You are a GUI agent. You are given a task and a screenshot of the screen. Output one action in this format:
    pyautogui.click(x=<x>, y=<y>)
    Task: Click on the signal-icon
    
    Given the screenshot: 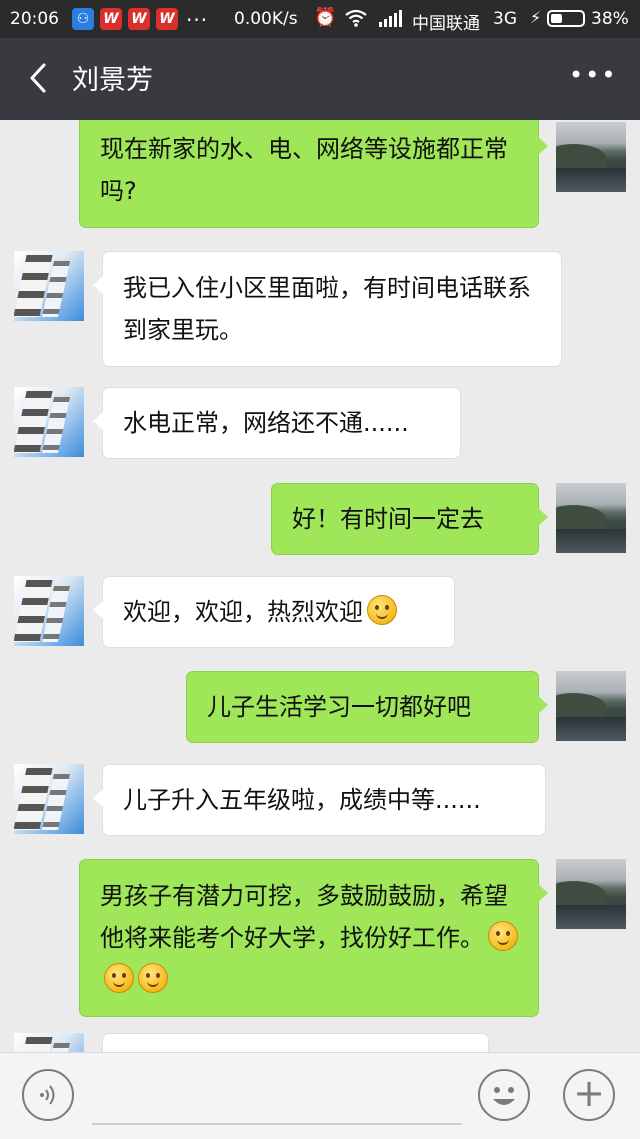 What is the action you would take?
    pyautogui.click(x=390, y=18)
    